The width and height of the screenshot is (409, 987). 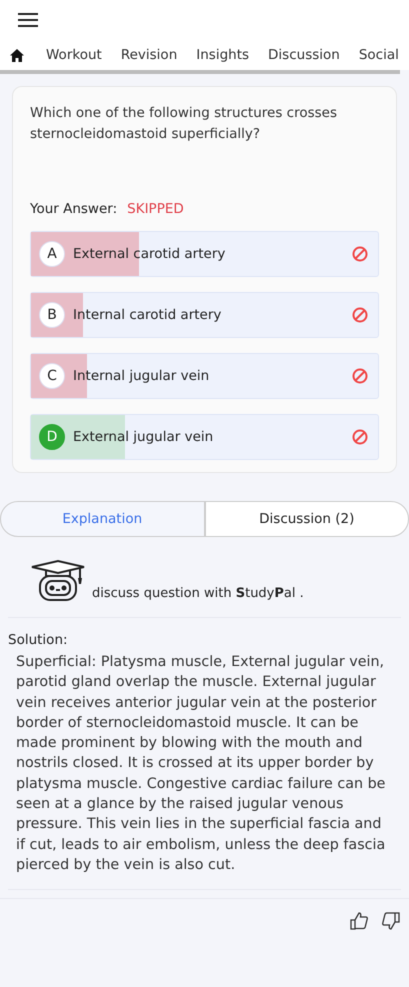 I want to click on answer-option: B Internal carotid artery, so click(x=204, y=315).